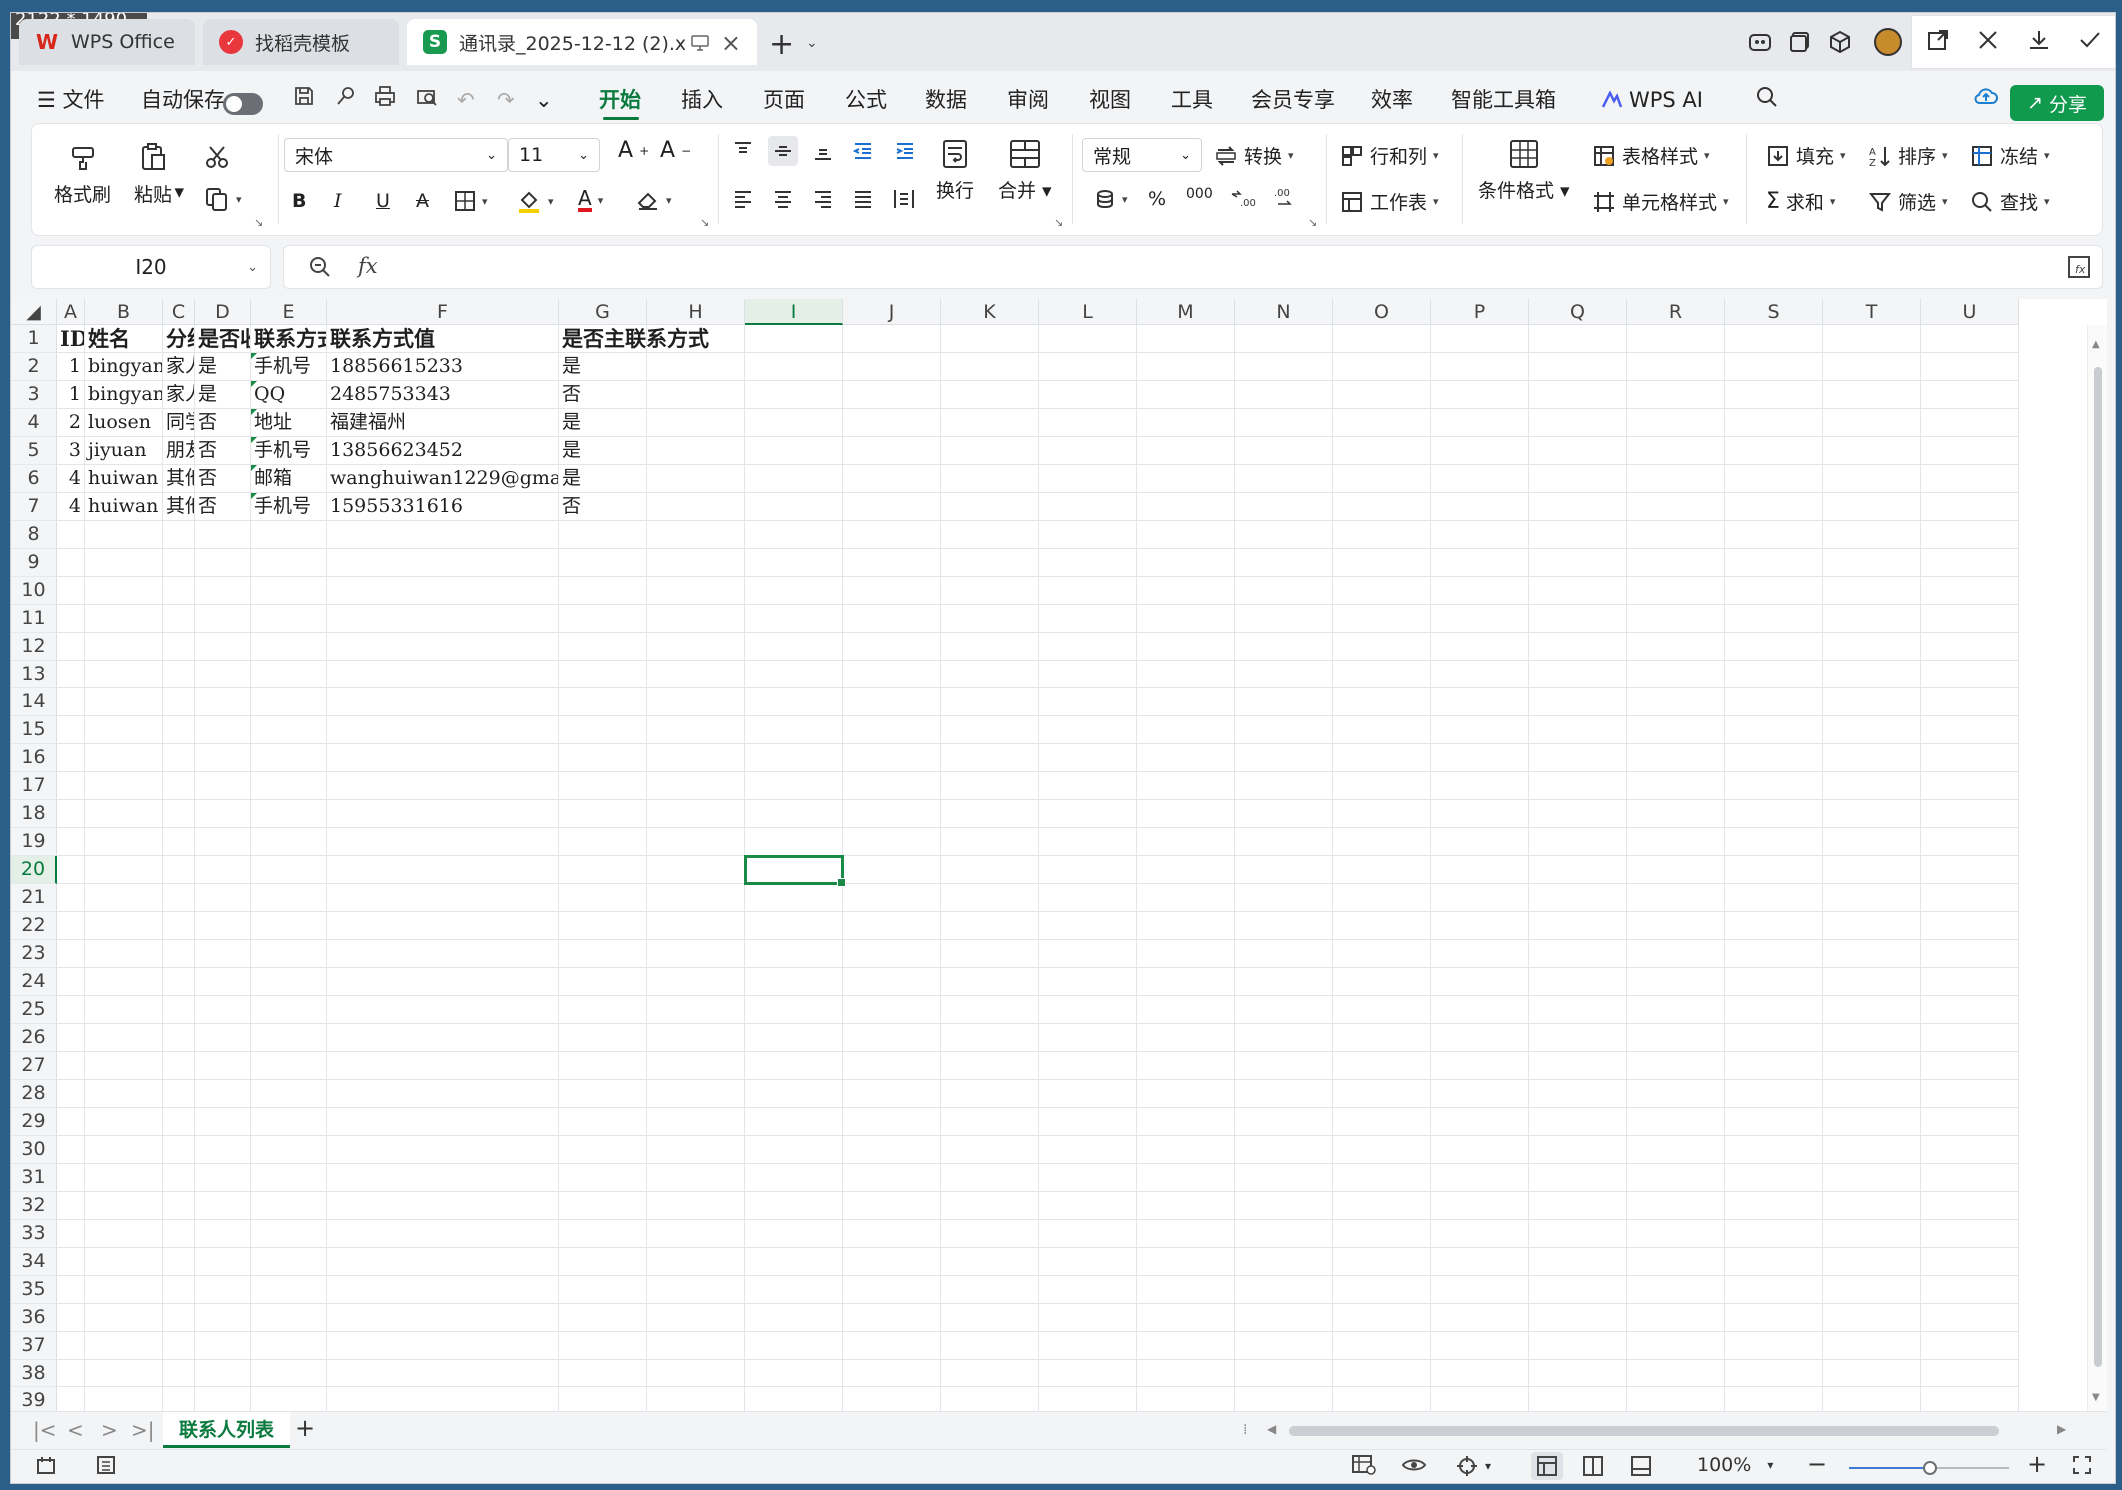 The height and width of the screenshot is (1490, 2122). What do you see at coordinates (603, 422) in the screenshot?
I see `data-cell: 是` at bounding box center [603, 422].